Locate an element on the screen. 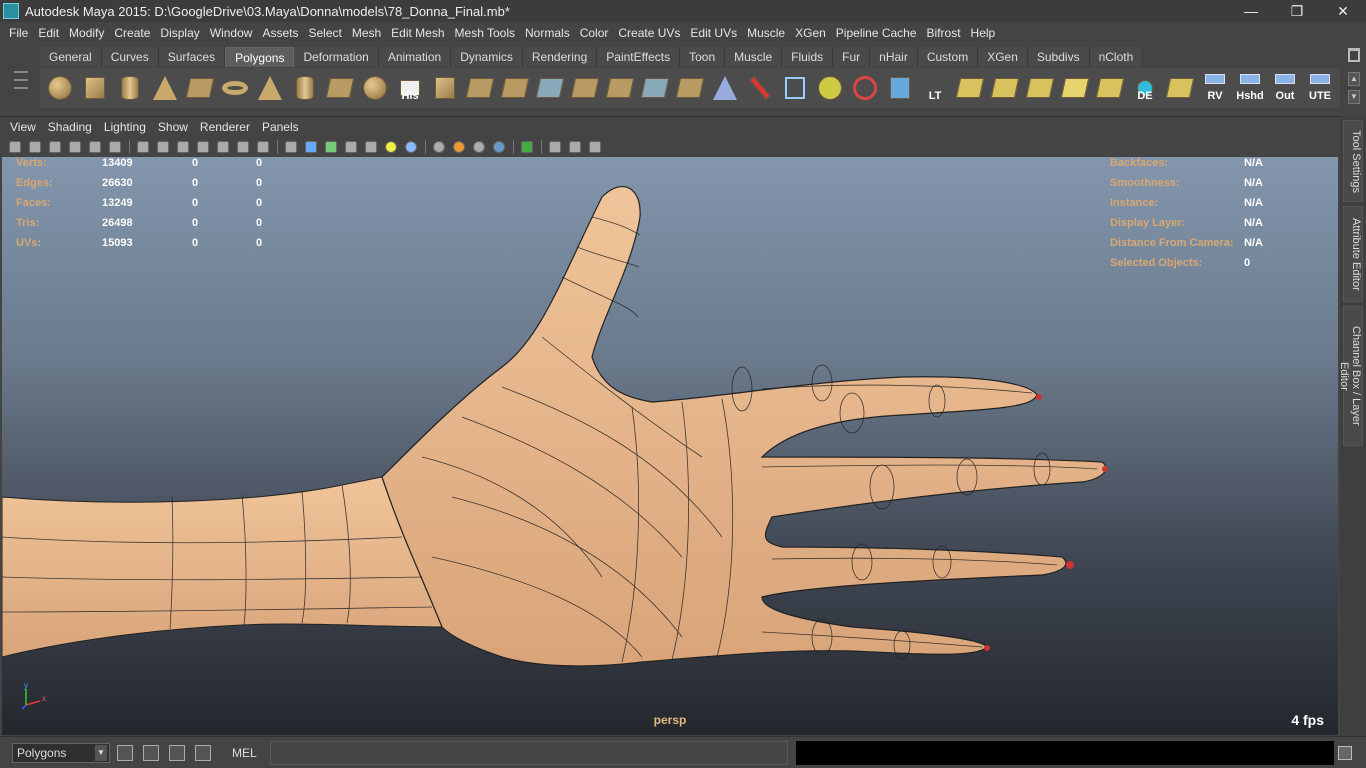  shelf-tab-ncloth: nCloth is located at coordinates (1116, 57).